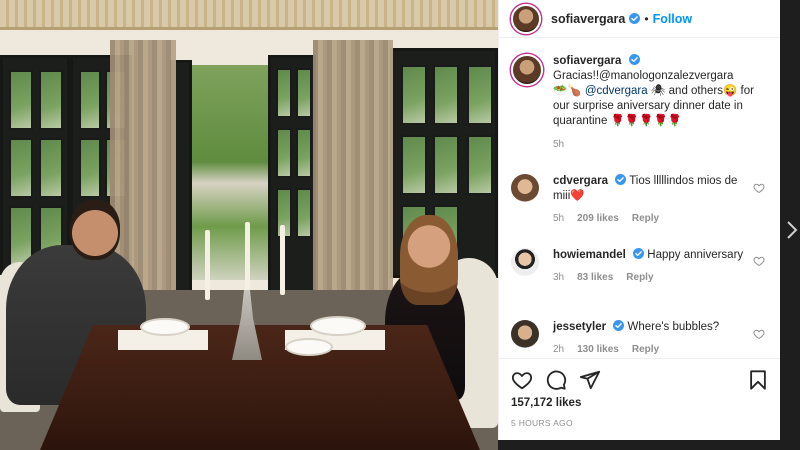 The width and height of the screenshot is (800, 450). What do you see at coordinates (95, 230) in the screenshot?
I see `photo-man-head` at bounding box center [95, 230].